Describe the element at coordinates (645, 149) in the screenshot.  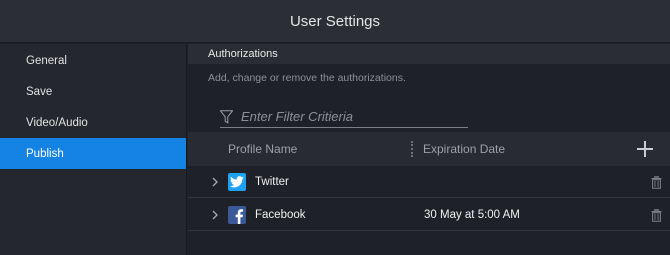
I see `add-authorization-button` at that location.